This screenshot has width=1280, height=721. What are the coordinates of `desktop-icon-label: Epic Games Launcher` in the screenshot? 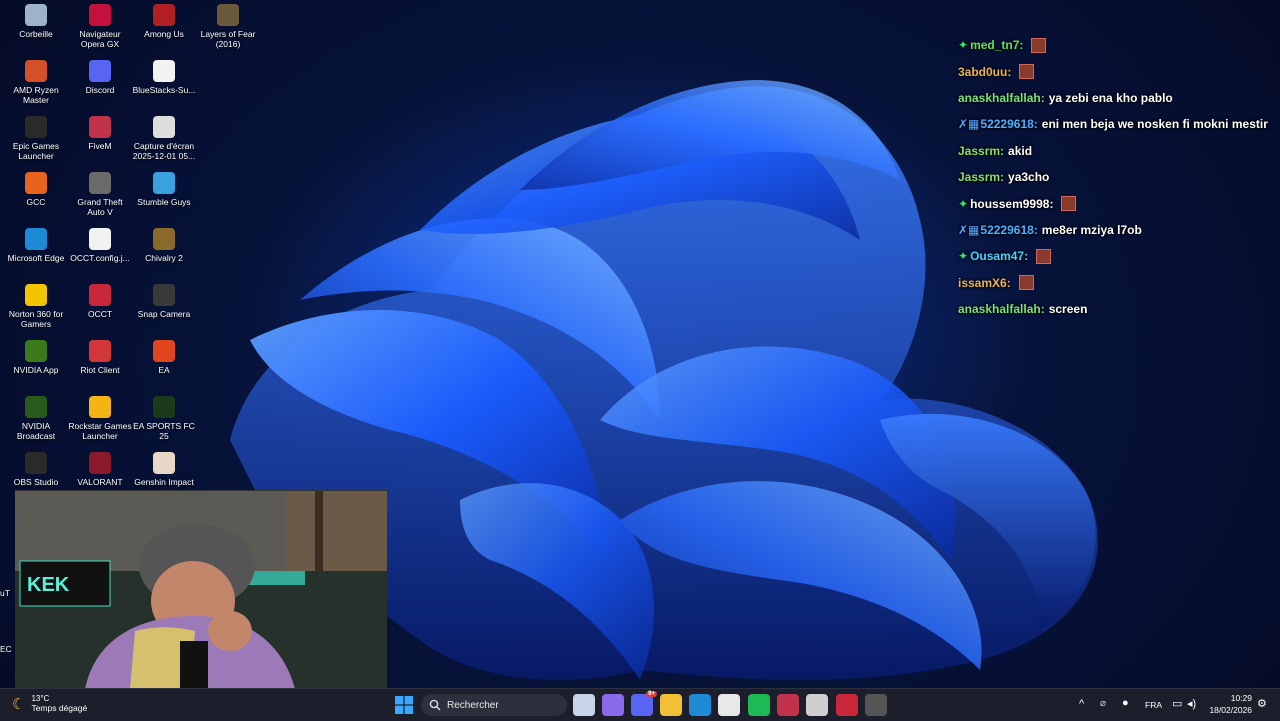 It's located at (36, 151).